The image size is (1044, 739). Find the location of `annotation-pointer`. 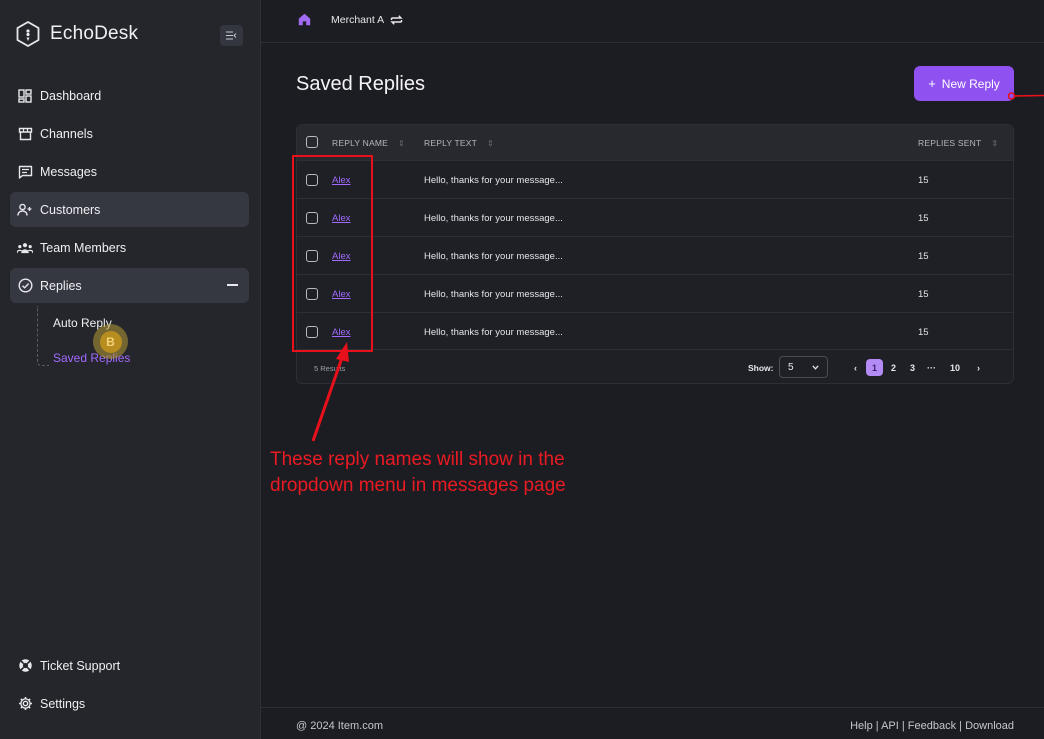

annotation-pointer is located at coordinates (1026, 96).